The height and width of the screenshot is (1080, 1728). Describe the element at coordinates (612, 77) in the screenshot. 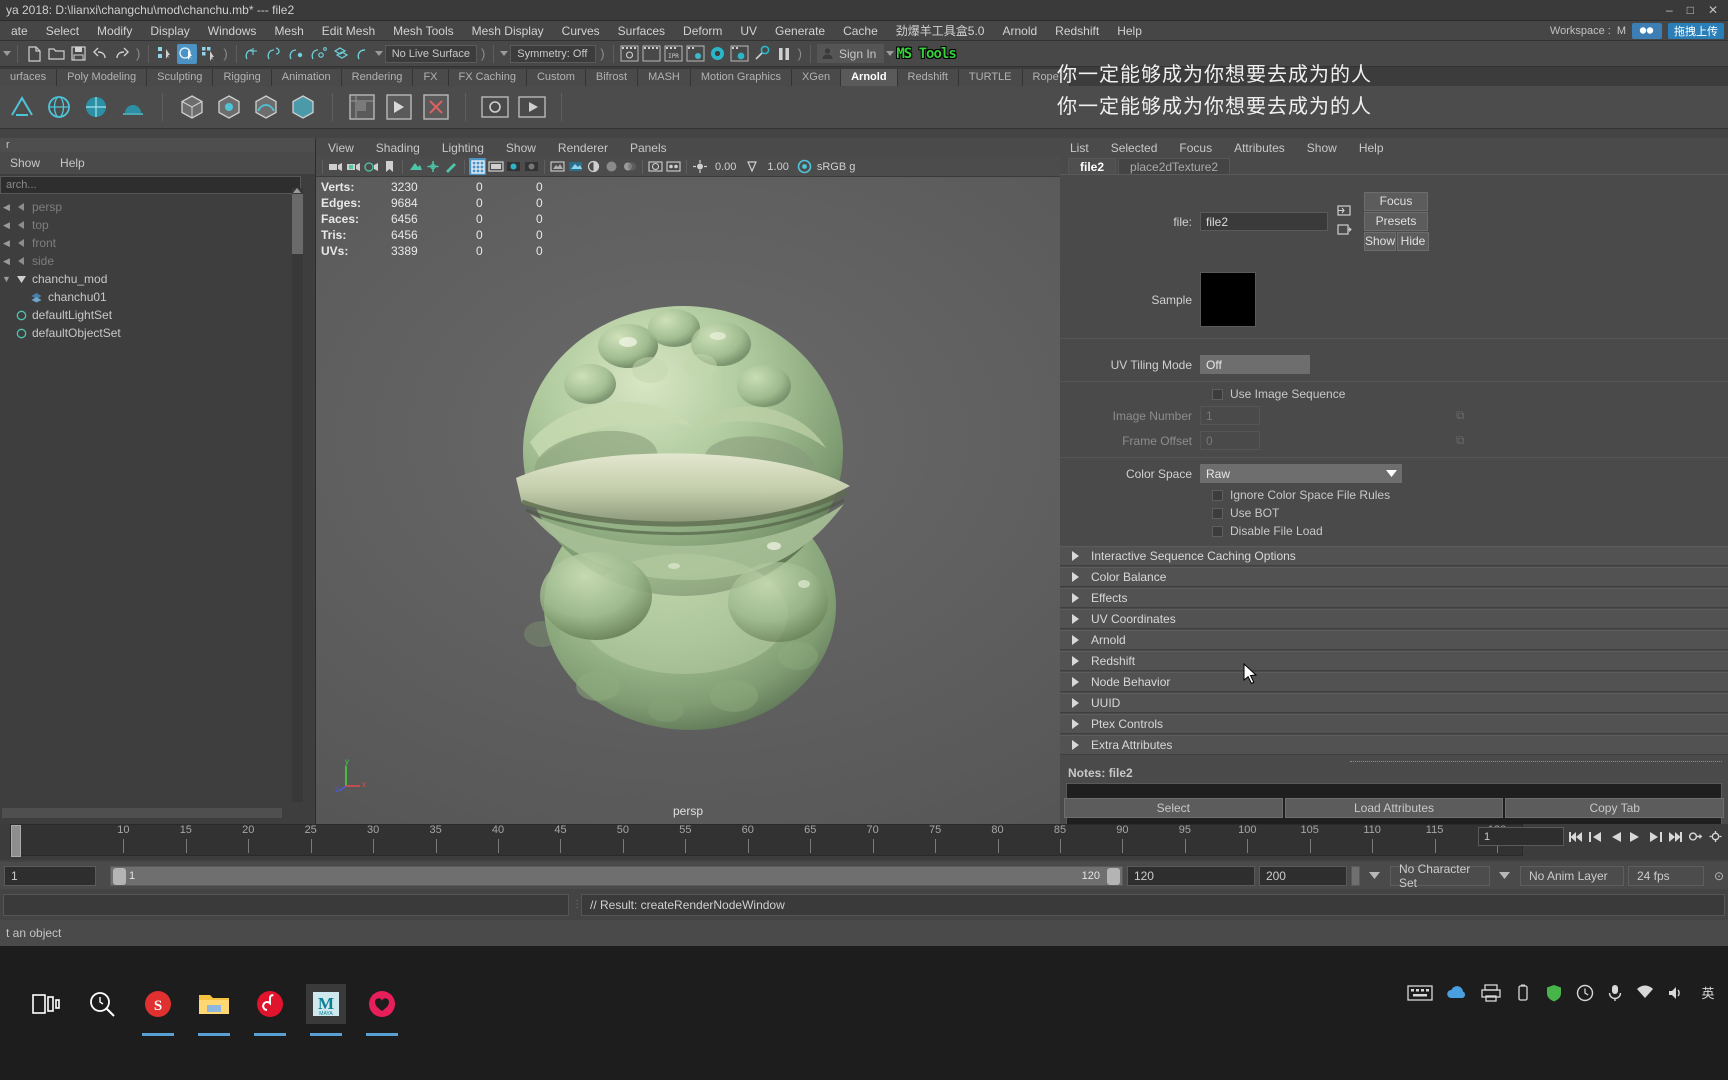

I see `shelf-tab-bifrost: Bifrost` at that location.